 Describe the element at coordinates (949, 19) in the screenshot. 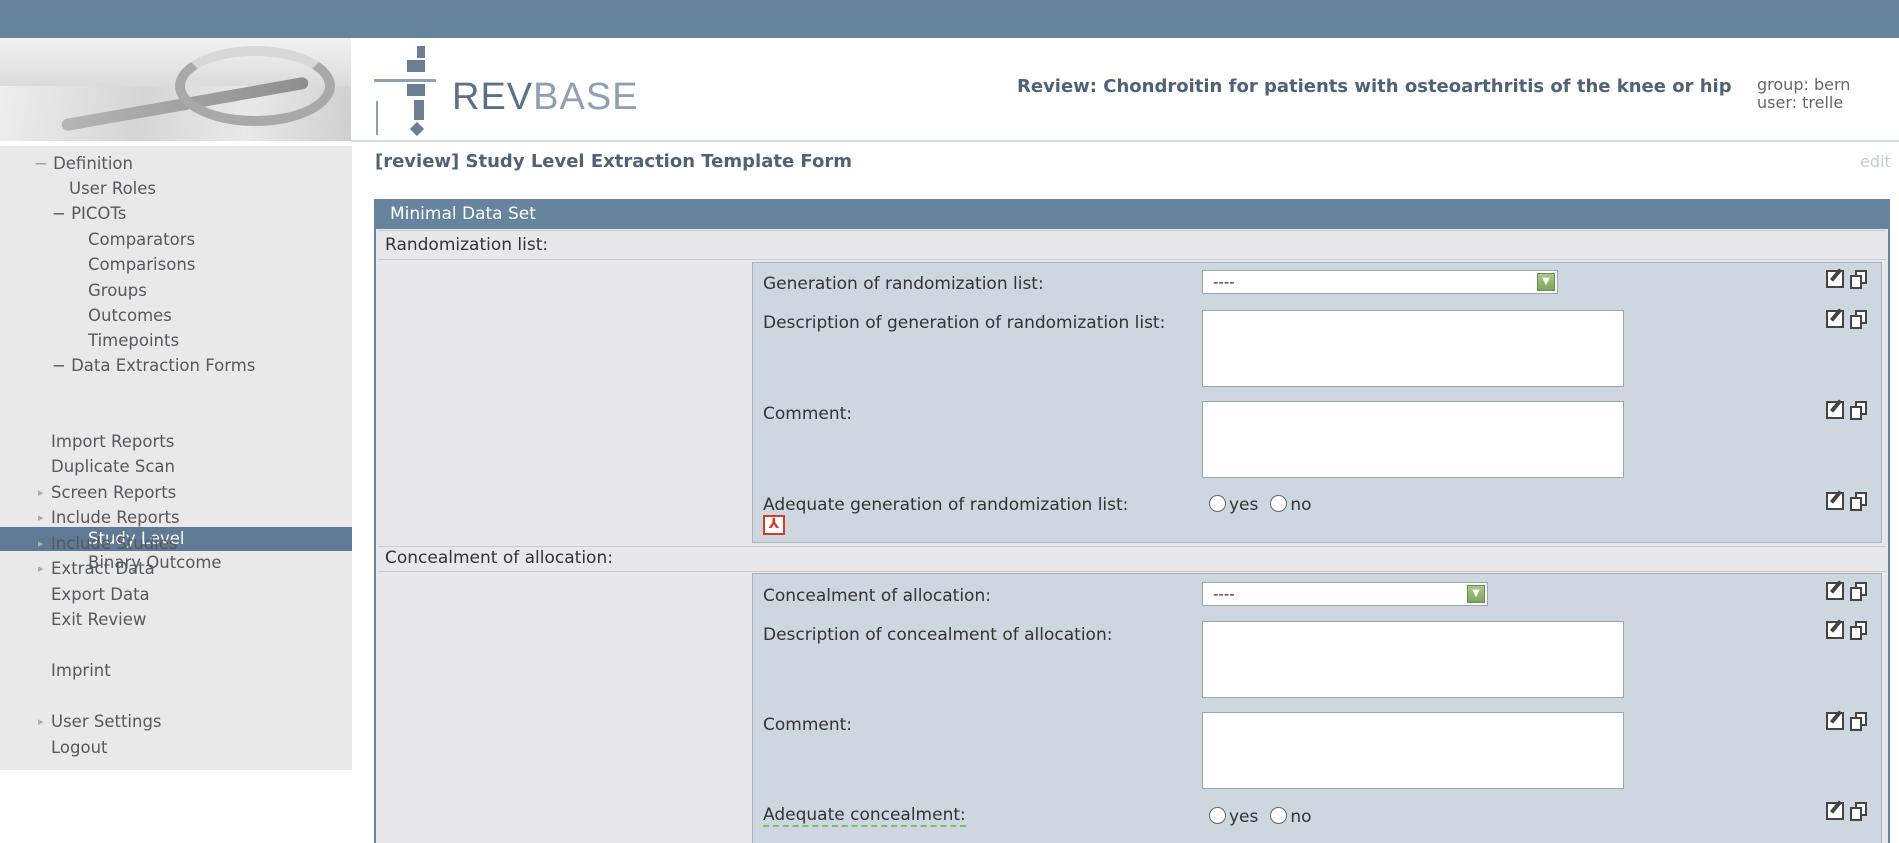

I see `top-bar` at that location.